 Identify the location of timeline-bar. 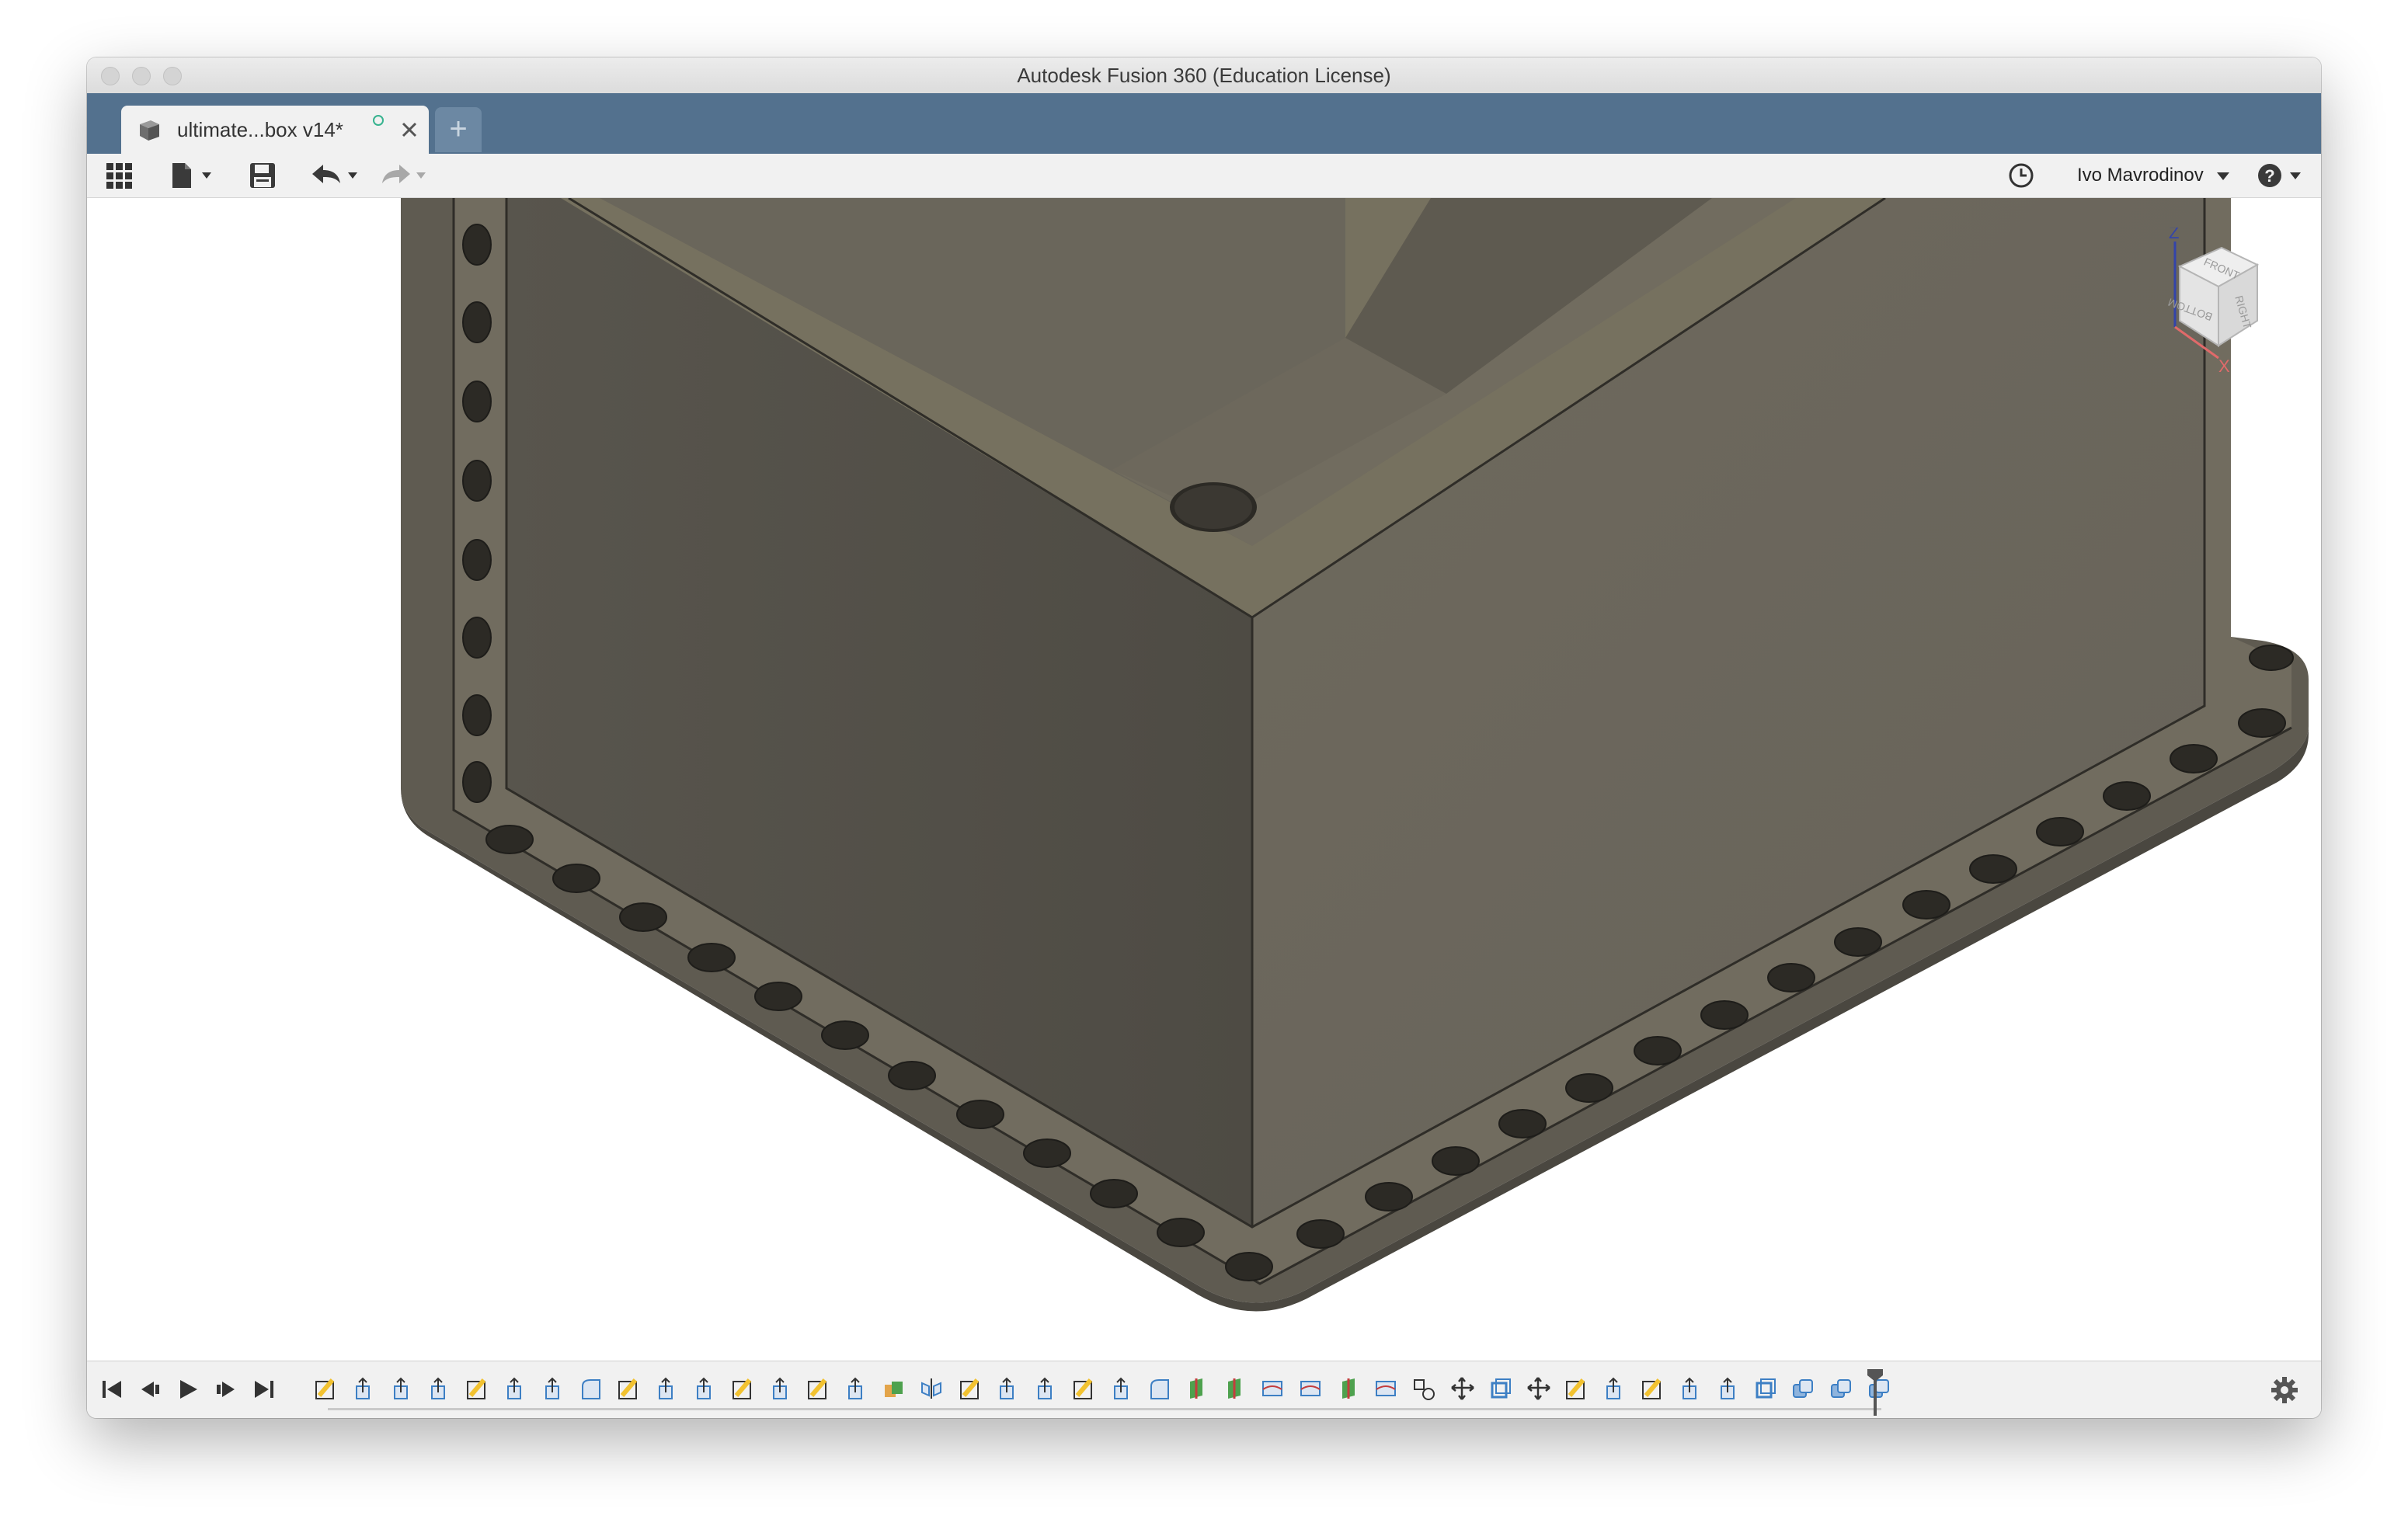
(1204, 1389).